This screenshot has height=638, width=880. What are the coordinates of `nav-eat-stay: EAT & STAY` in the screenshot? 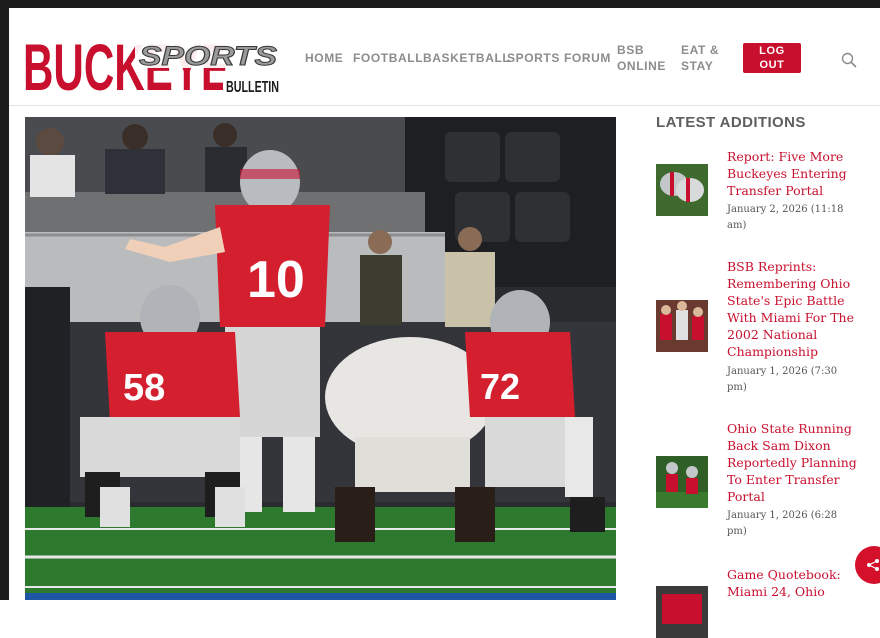 It's located at (700, 58).